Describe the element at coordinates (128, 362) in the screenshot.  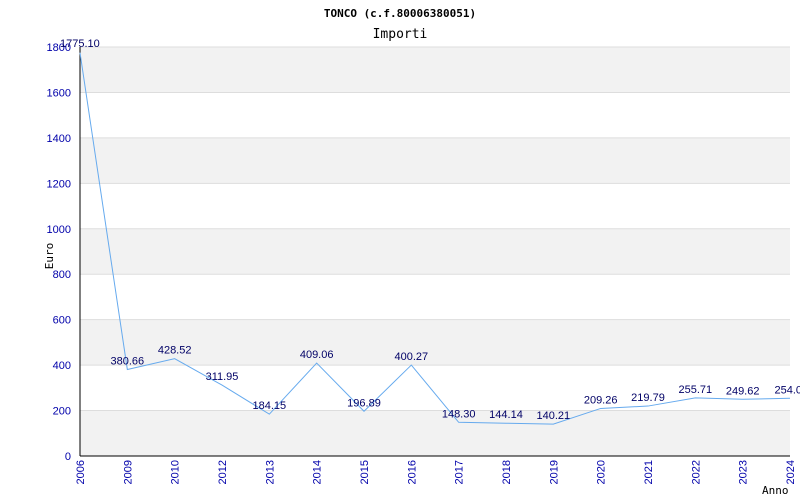
I see `data-label: 380.66` at that location.